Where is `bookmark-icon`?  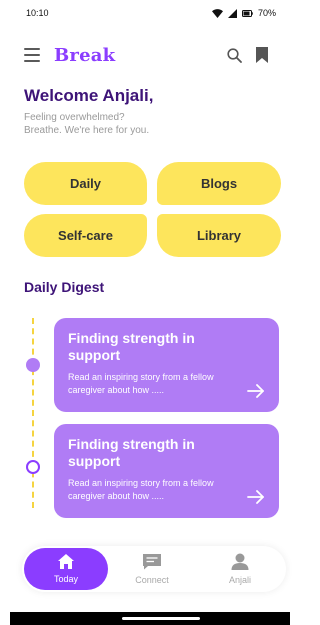
bookmark-icon is located at coordinates (262, 55).